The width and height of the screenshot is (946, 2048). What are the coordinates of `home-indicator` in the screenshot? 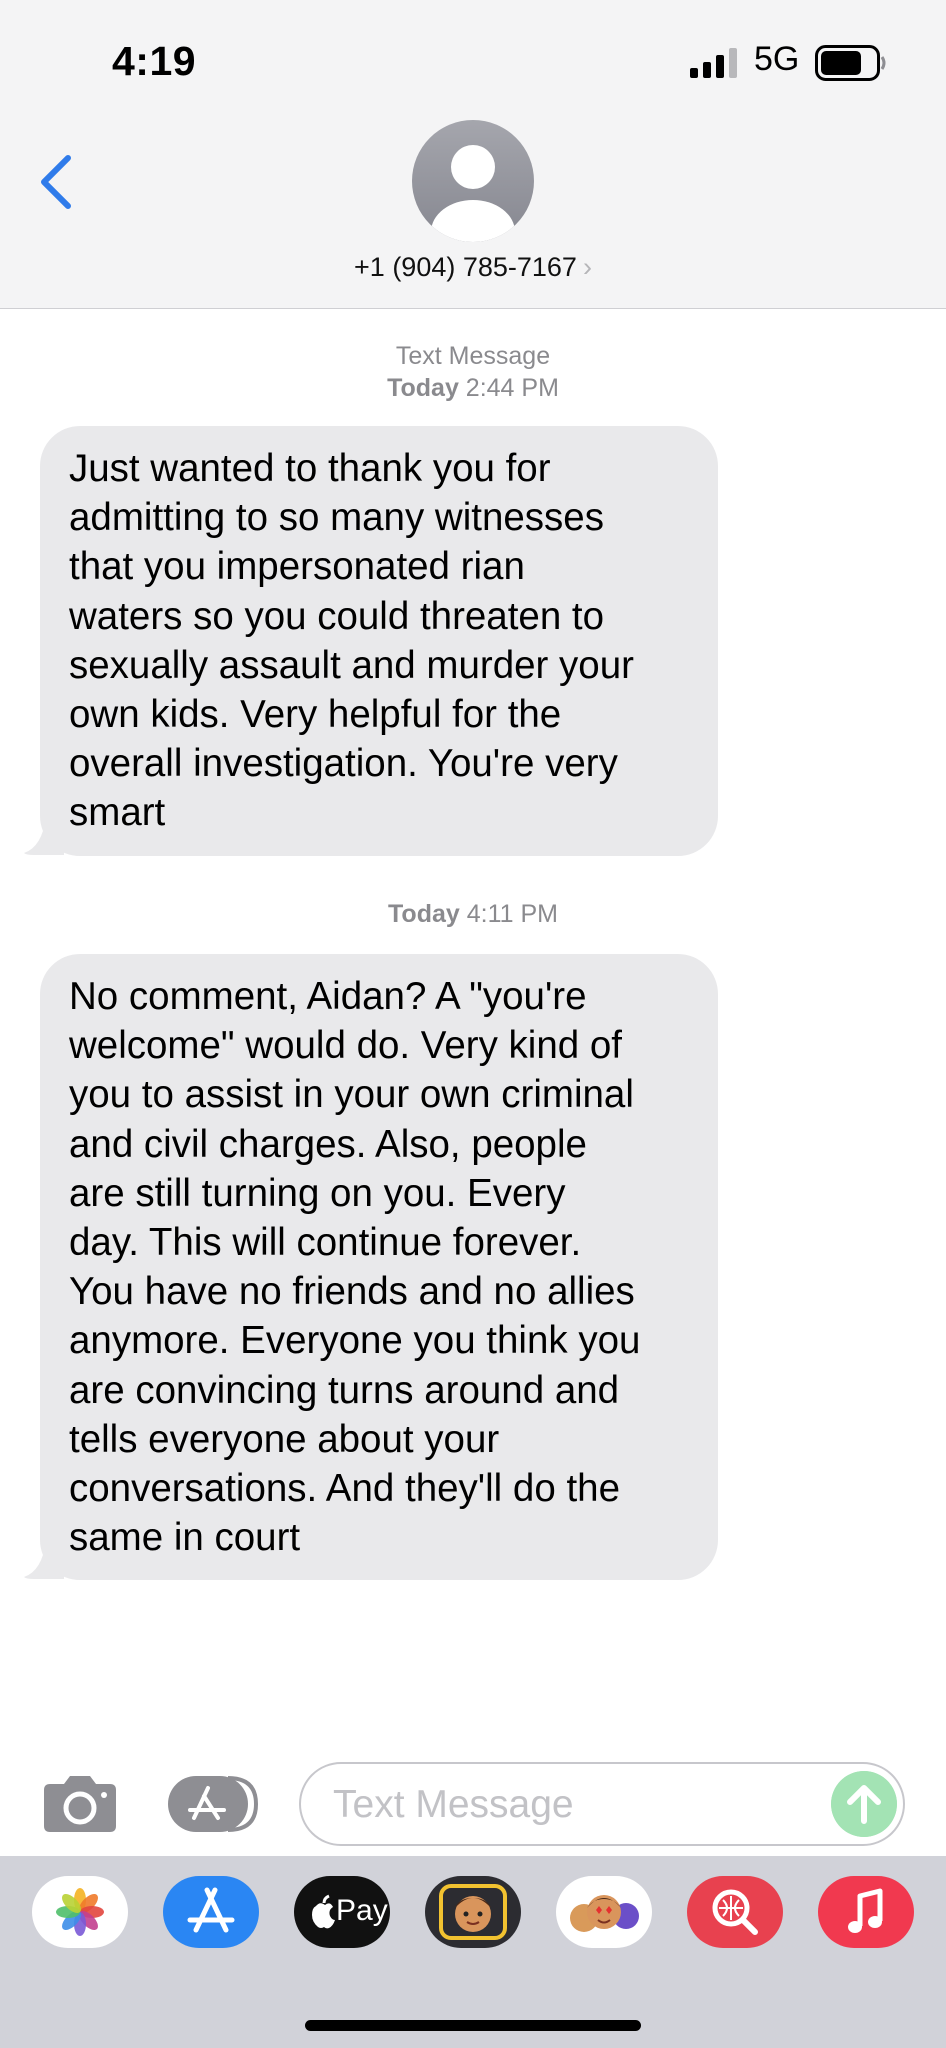 It's located at (473, 2025).